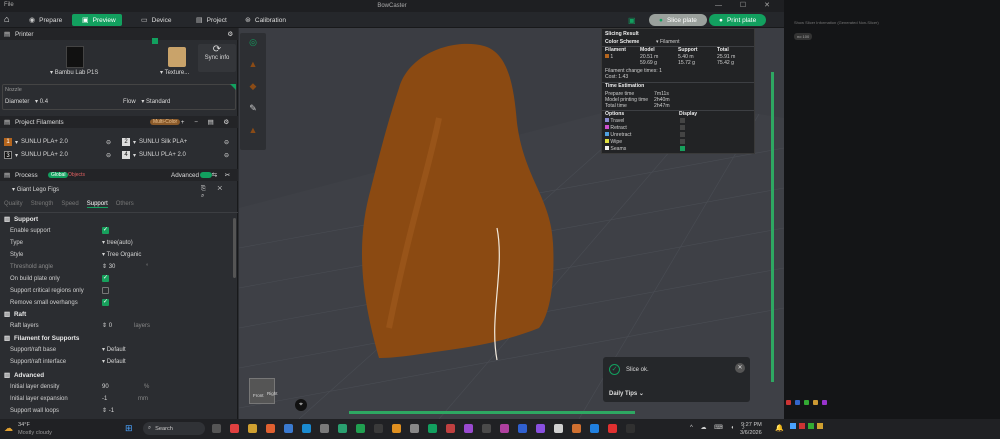 The height and width of the screenshot is (439, 1000). What do you see at coordinates (206, 175) in the screenshot?
I see `advanced-toggle` at bounding box center [206, 175].